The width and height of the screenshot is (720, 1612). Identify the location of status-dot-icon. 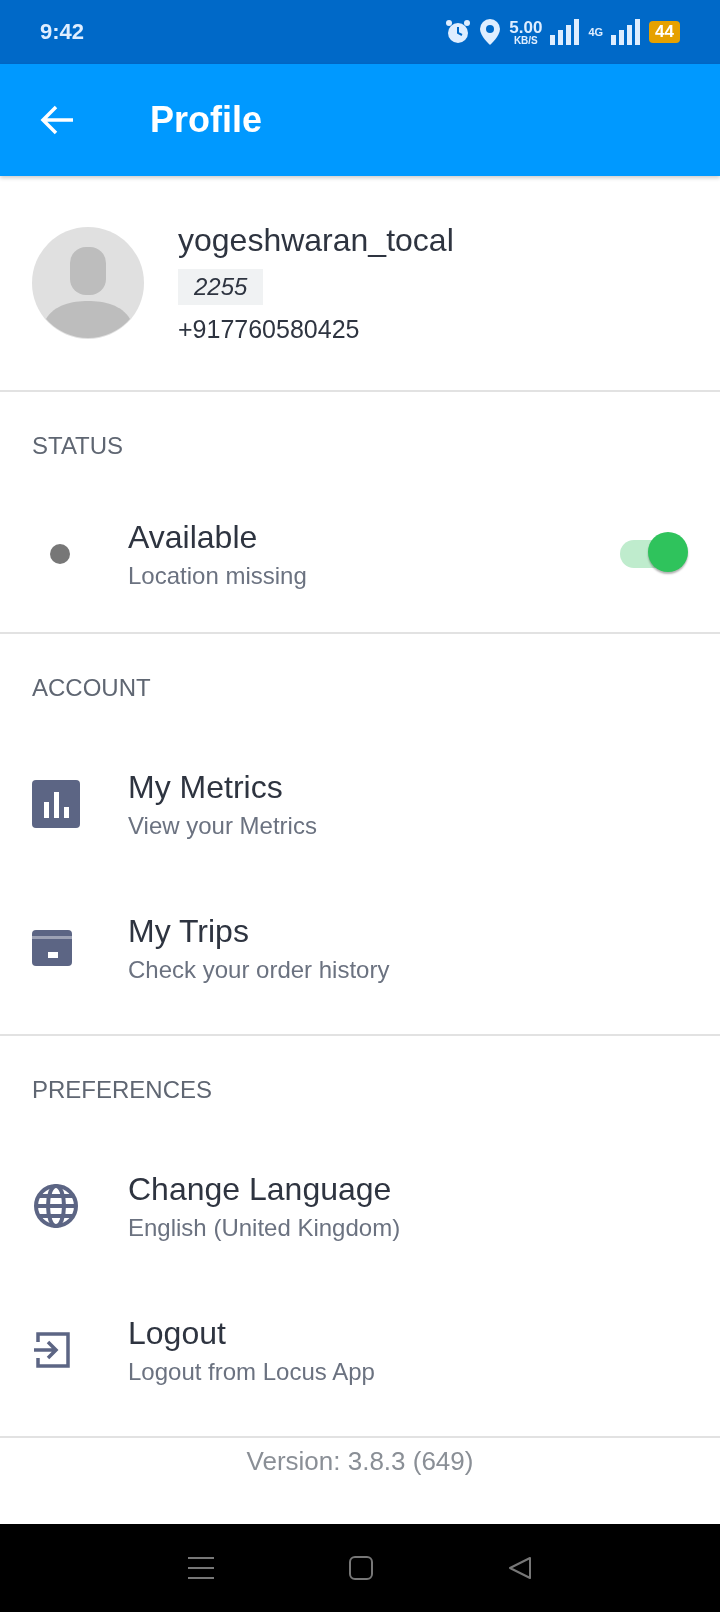
(60, 554).